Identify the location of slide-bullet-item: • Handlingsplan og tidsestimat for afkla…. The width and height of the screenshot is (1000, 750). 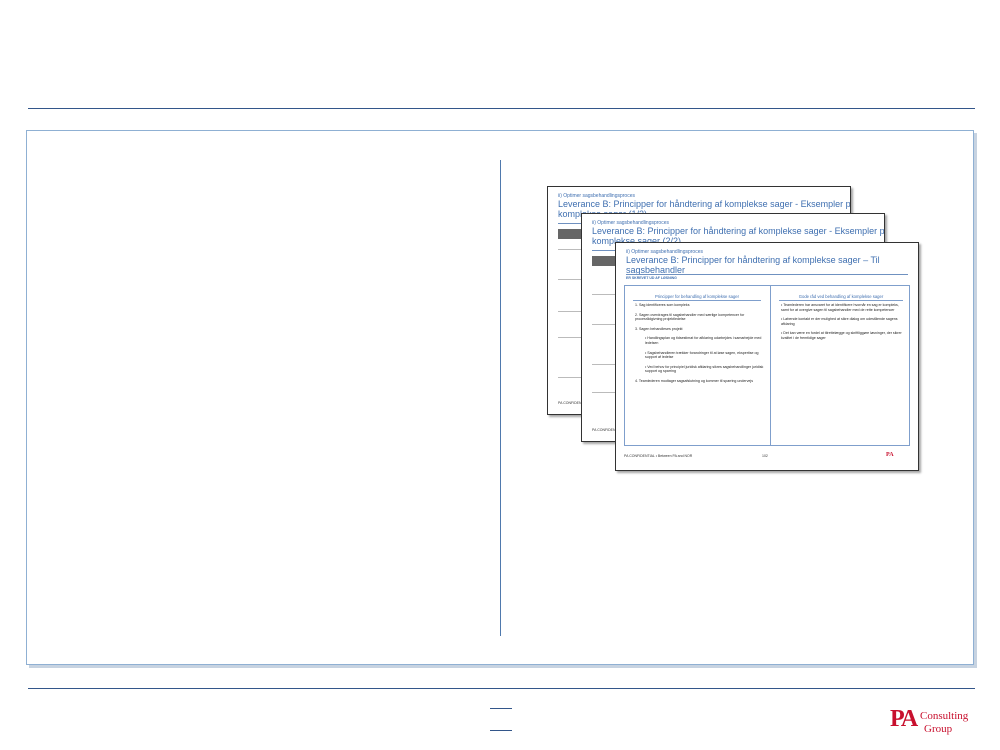
(703, 340).